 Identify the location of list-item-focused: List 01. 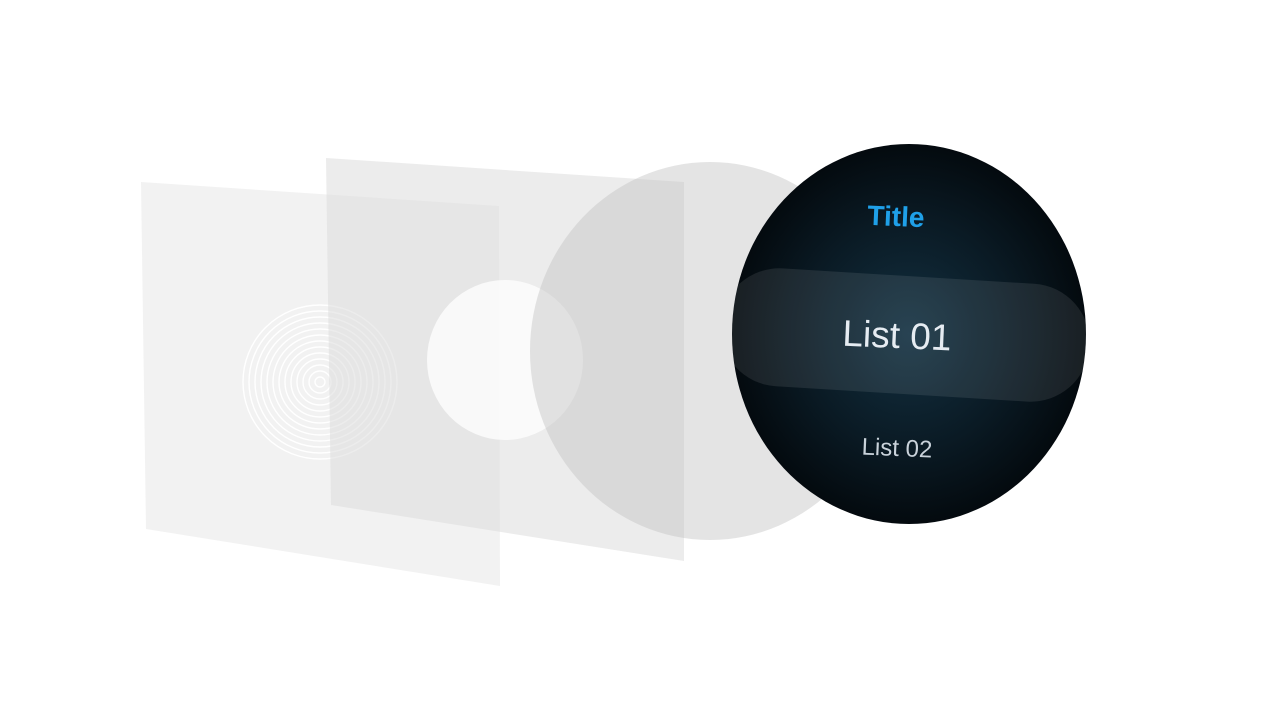
(897, 336).